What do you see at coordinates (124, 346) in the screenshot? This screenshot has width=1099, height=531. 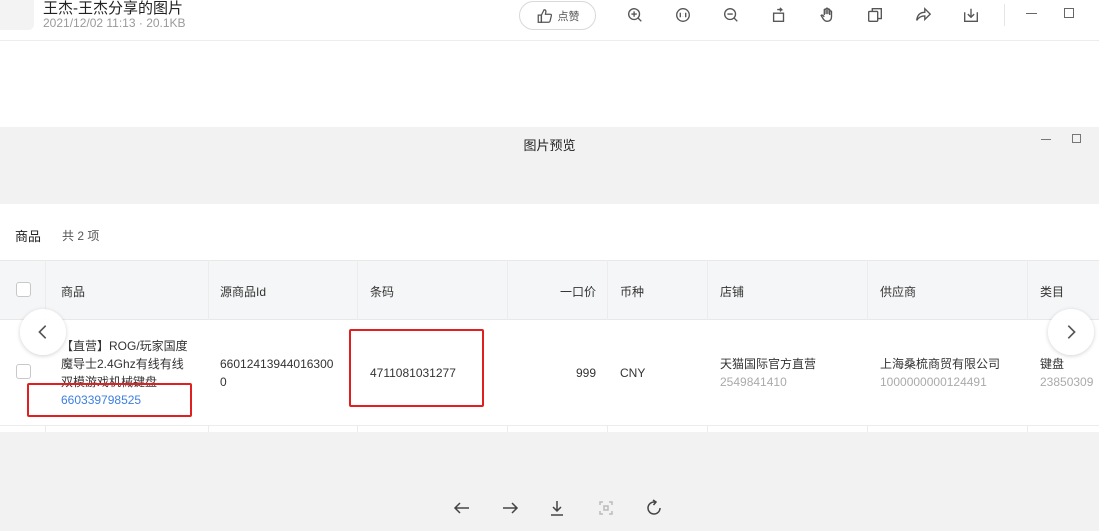 I see `product-name-line: 【直营】ROG/玩家国度` at bounding box center [124, 346].